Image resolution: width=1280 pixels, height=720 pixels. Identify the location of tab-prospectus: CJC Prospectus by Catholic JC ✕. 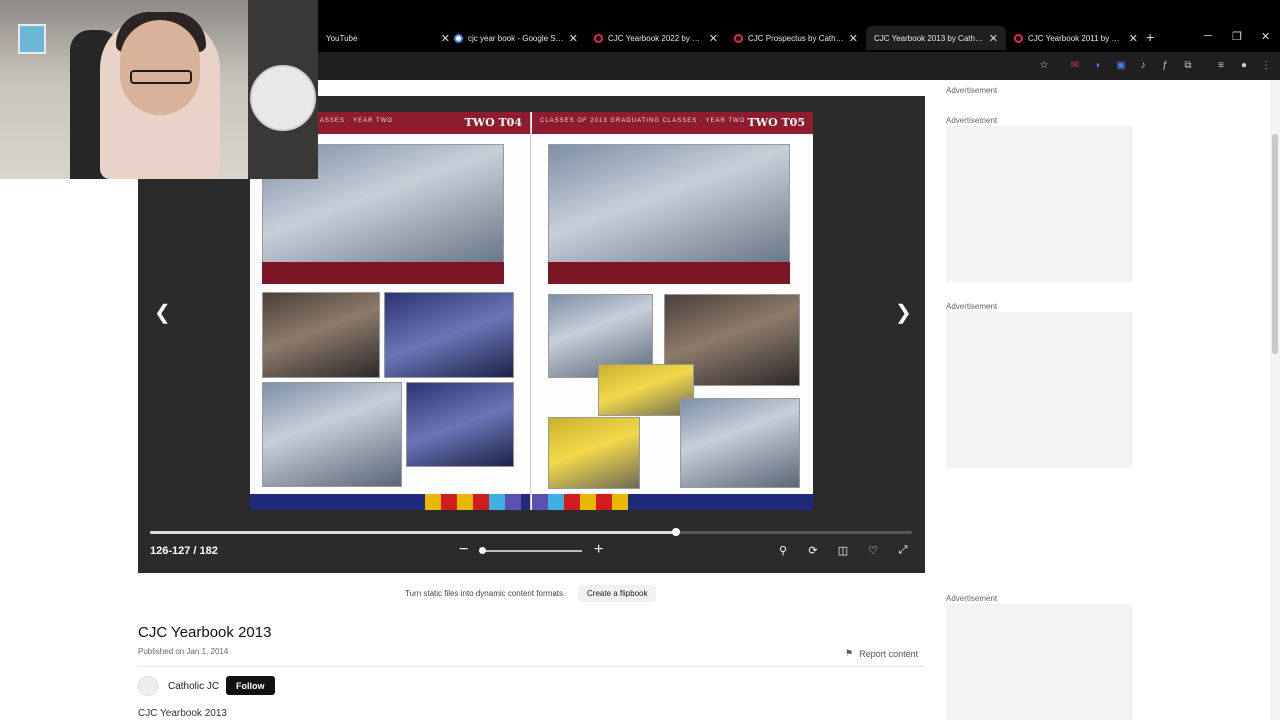
(796, 38).